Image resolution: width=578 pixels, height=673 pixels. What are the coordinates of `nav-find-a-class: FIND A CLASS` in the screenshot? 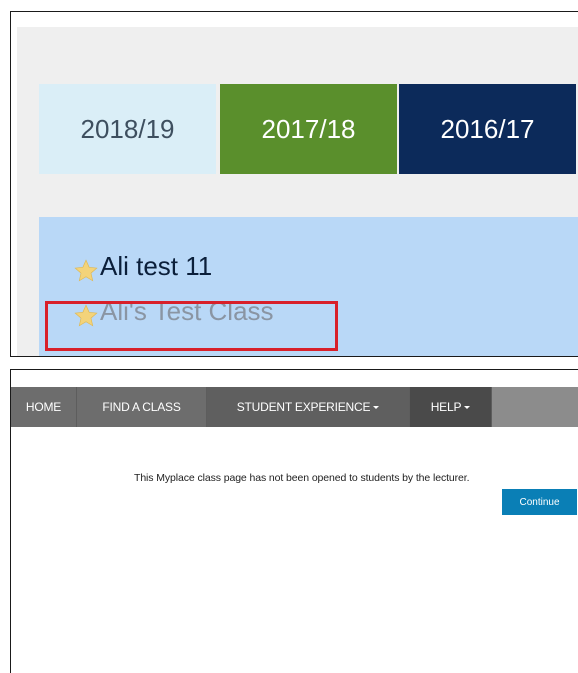 It's located at (142, 407).